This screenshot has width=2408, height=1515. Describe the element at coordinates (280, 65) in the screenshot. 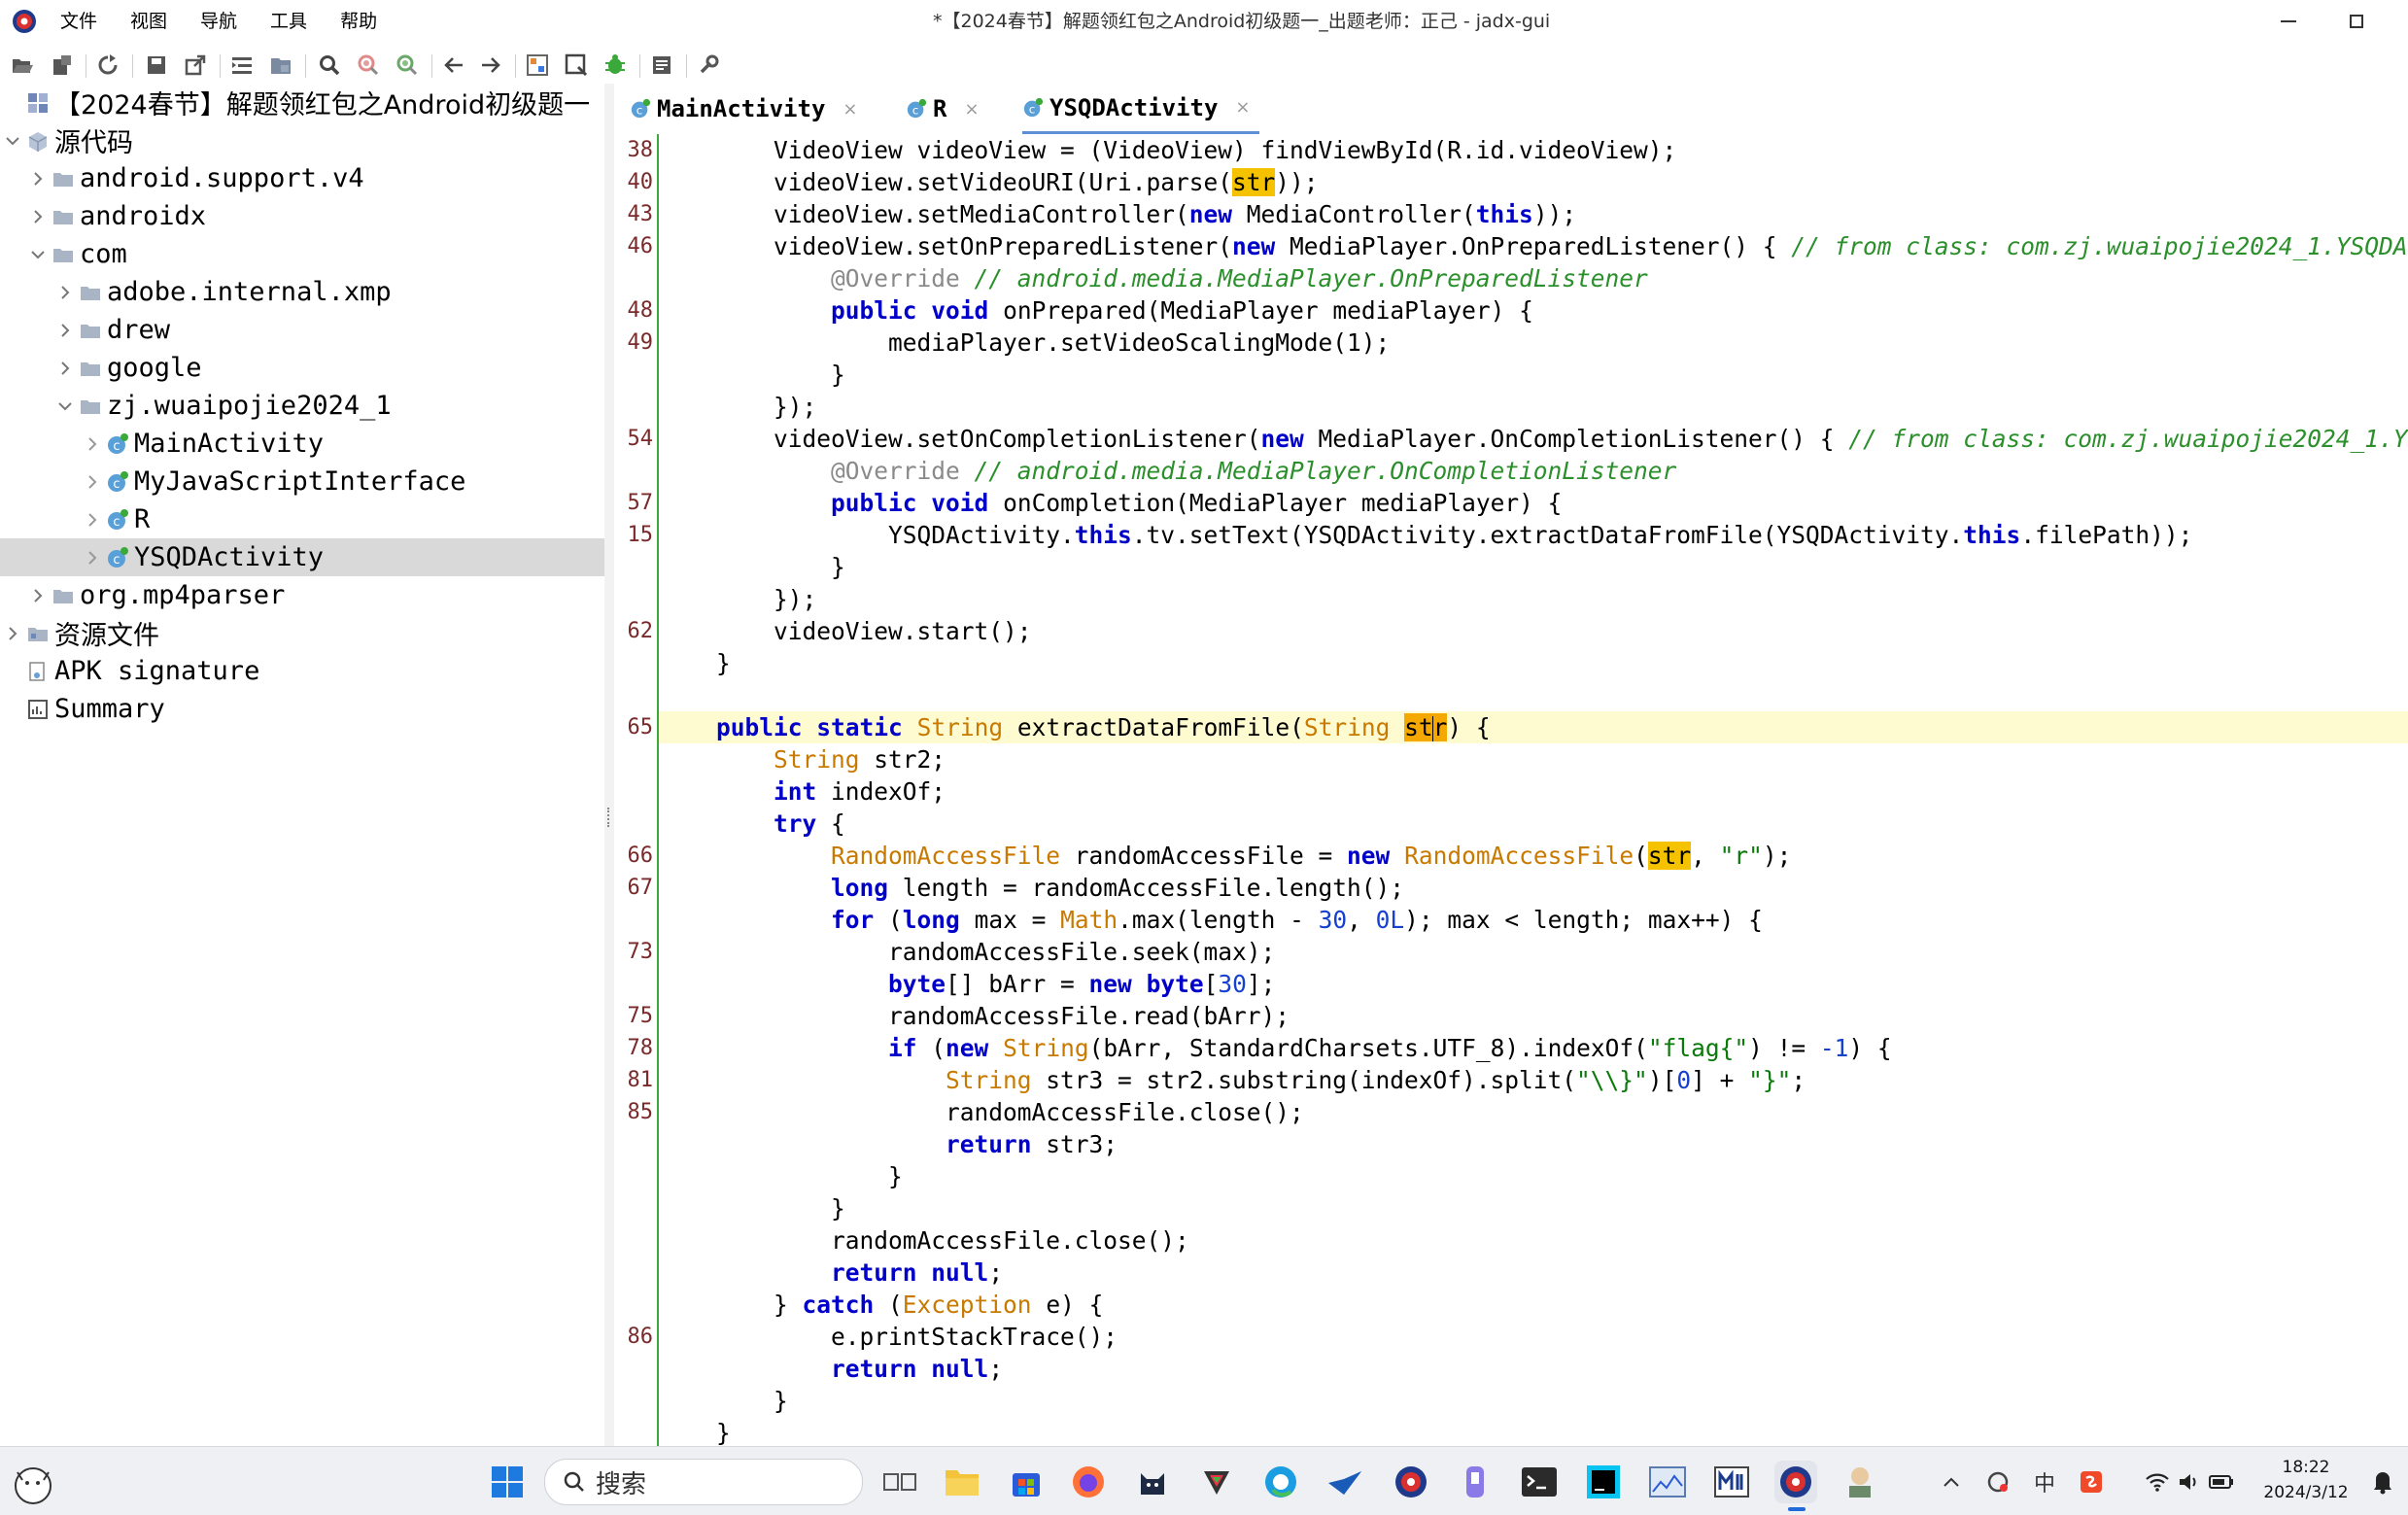

I see `decompile-all-button` at that location.